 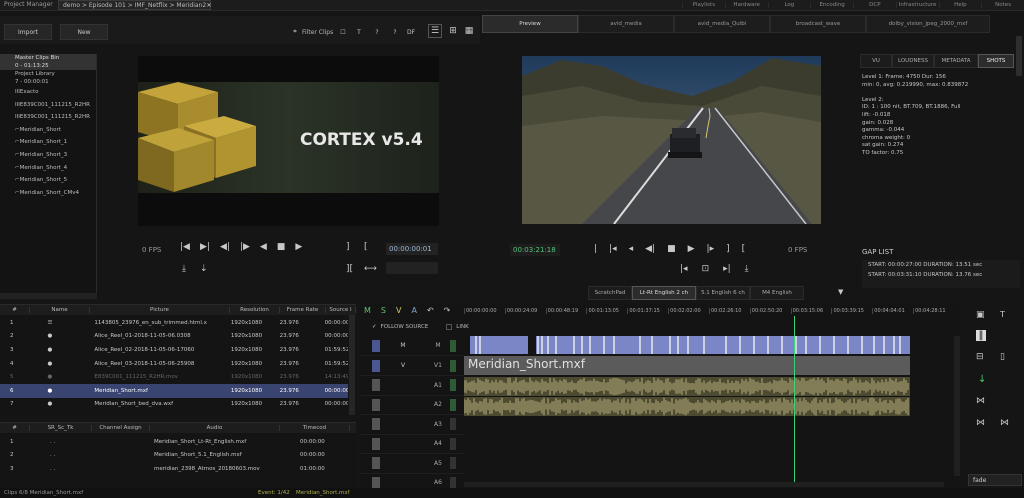 What do you see at coordinates (121, 428) in the screenshot?
I see `audio-table-header-cell: Channel Assign` at bounding box center [121, 428].